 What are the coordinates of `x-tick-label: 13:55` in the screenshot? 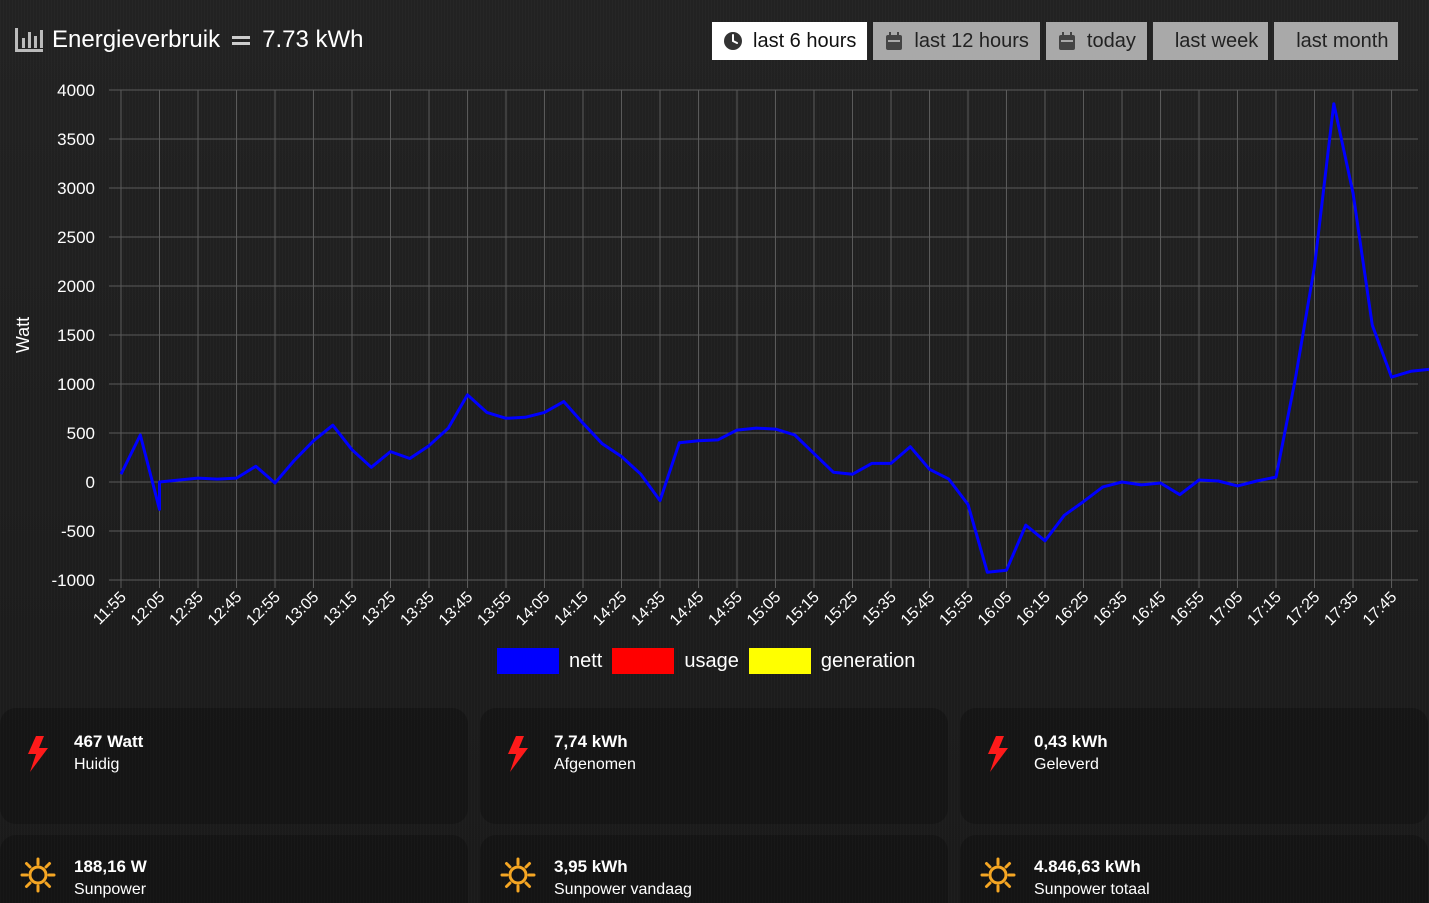 It's located at (494, 609).